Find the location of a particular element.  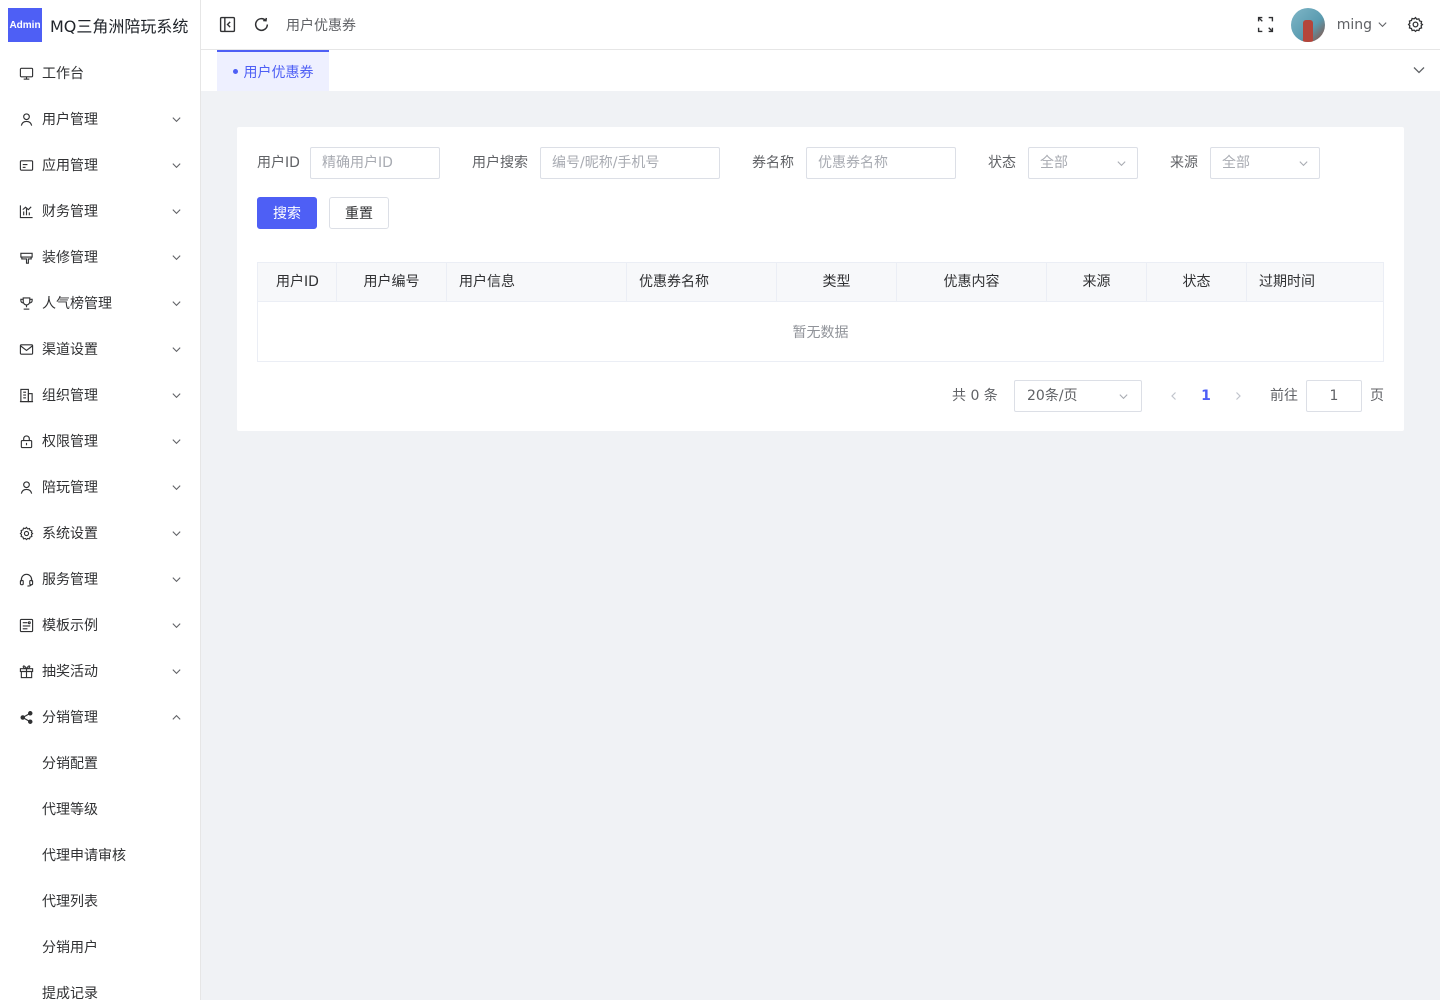

user-search-label: 用户搜索 is located at coordinates (500, 163).